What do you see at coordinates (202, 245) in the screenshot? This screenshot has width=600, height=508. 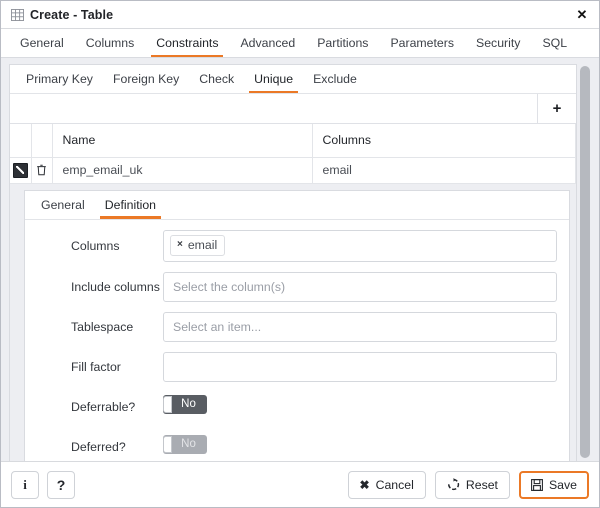 I see `chip-label: email` at bounding box center [202, 245].